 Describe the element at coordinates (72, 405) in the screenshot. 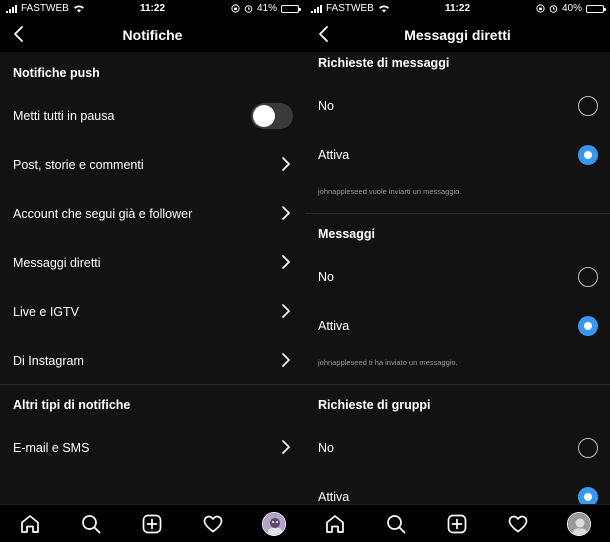

I see `section-title-other: Altri tipi di notifiche` at that location.